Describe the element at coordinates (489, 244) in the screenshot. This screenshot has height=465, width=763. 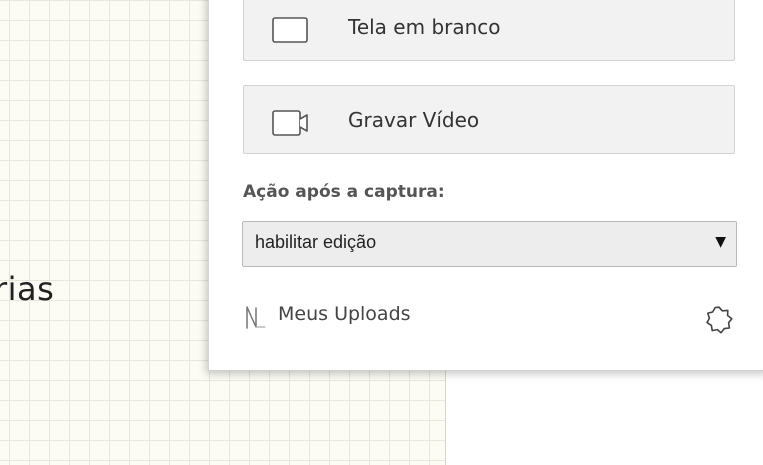
I see `after-capture-select: habilitar edição ▼` at that location.